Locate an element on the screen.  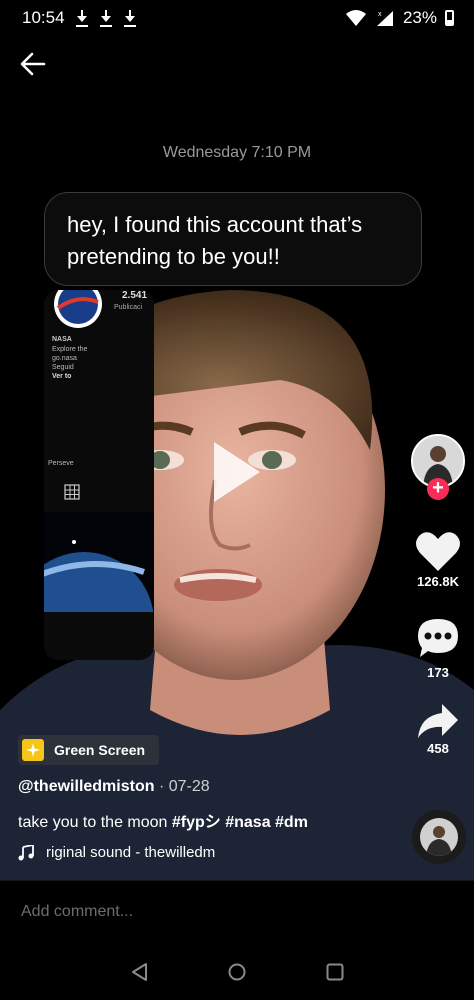
status-time: 10:54 is located at coordinates (43, 17).